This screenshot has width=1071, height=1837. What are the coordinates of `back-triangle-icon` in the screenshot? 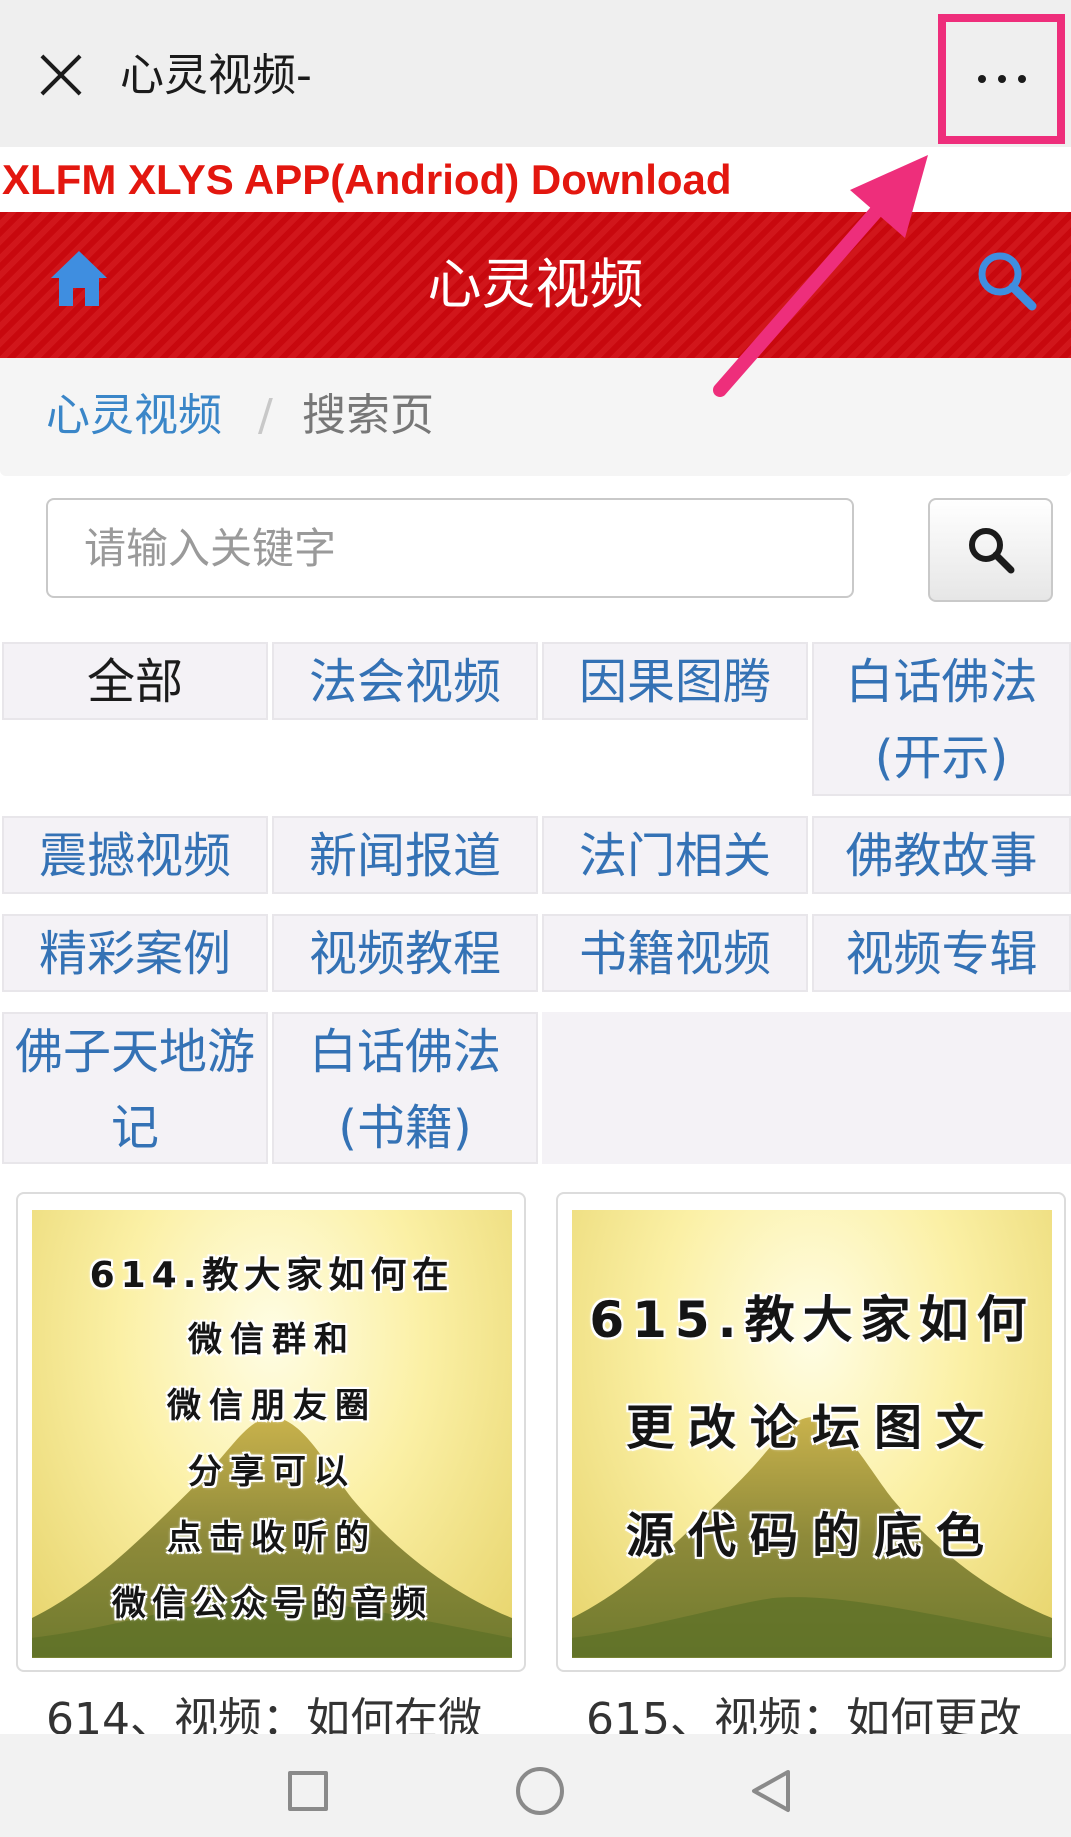 It's located at (771, 1791).